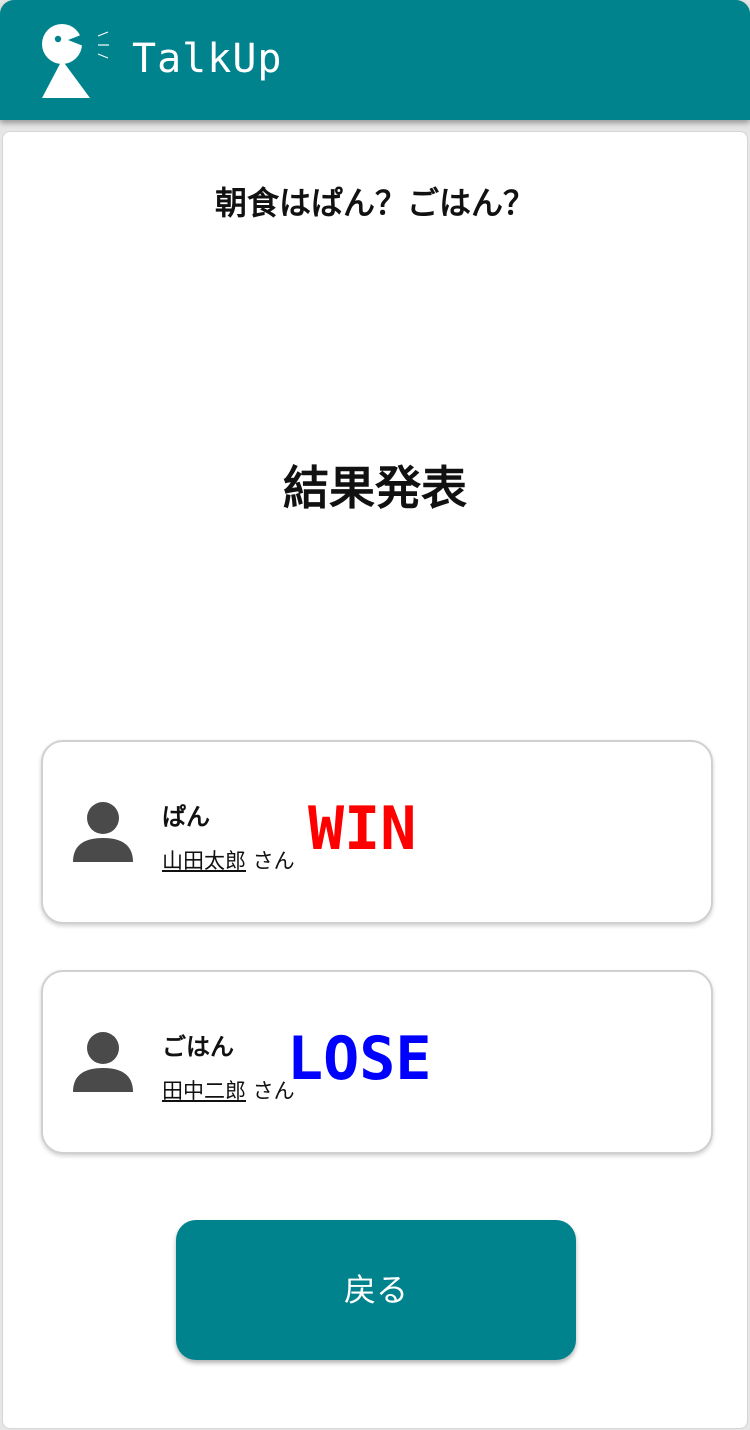  I want to click on result-heading: 結果発表, so click(375, 488).